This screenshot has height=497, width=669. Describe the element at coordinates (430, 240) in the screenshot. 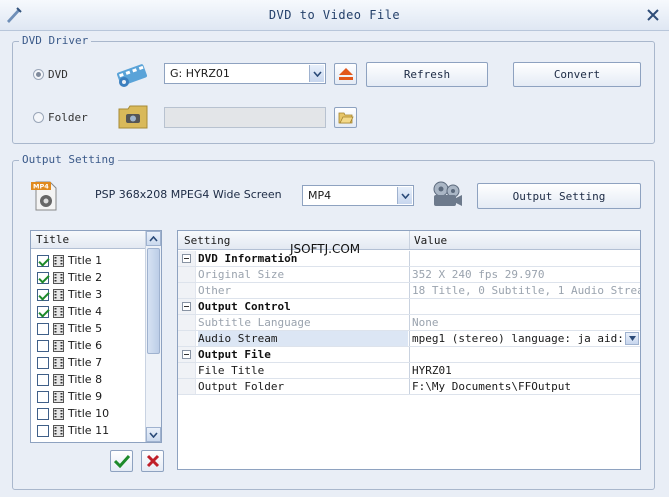

I see `column-header-value: Value` at that location.